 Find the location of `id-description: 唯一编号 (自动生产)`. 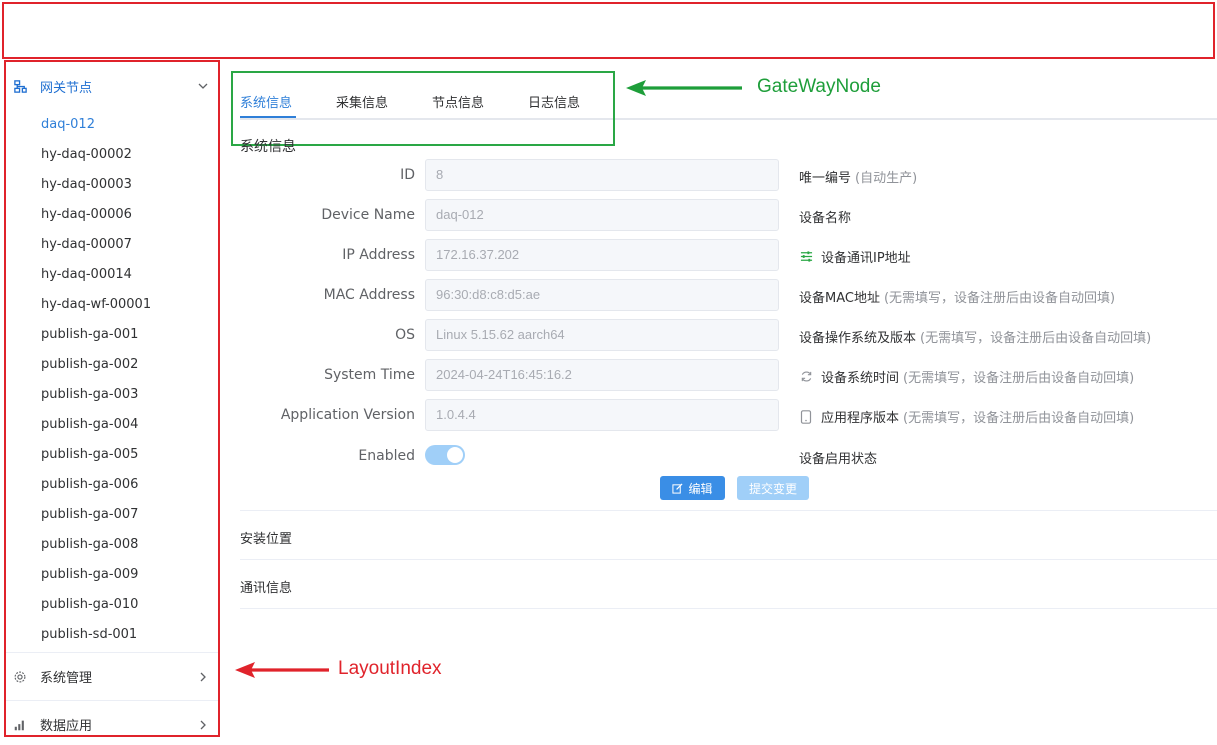

id-description: 唯一编号 (自动生产) is located at coordinates (858, 176).